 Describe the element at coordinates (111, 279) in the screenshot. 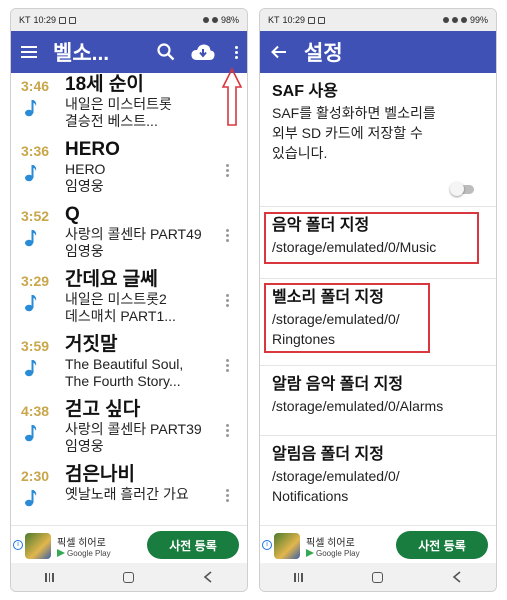

I see `song-title: 간데요 글쎄` at that location.